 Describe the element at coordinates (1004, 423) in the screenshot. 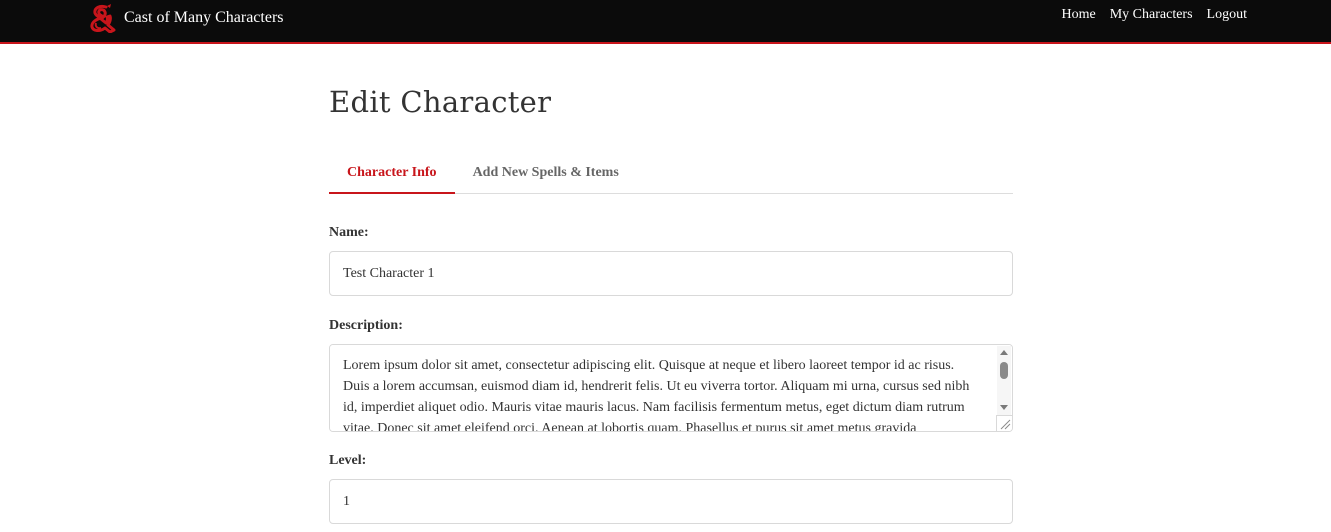

I see `resize-handle-icon` at that location.